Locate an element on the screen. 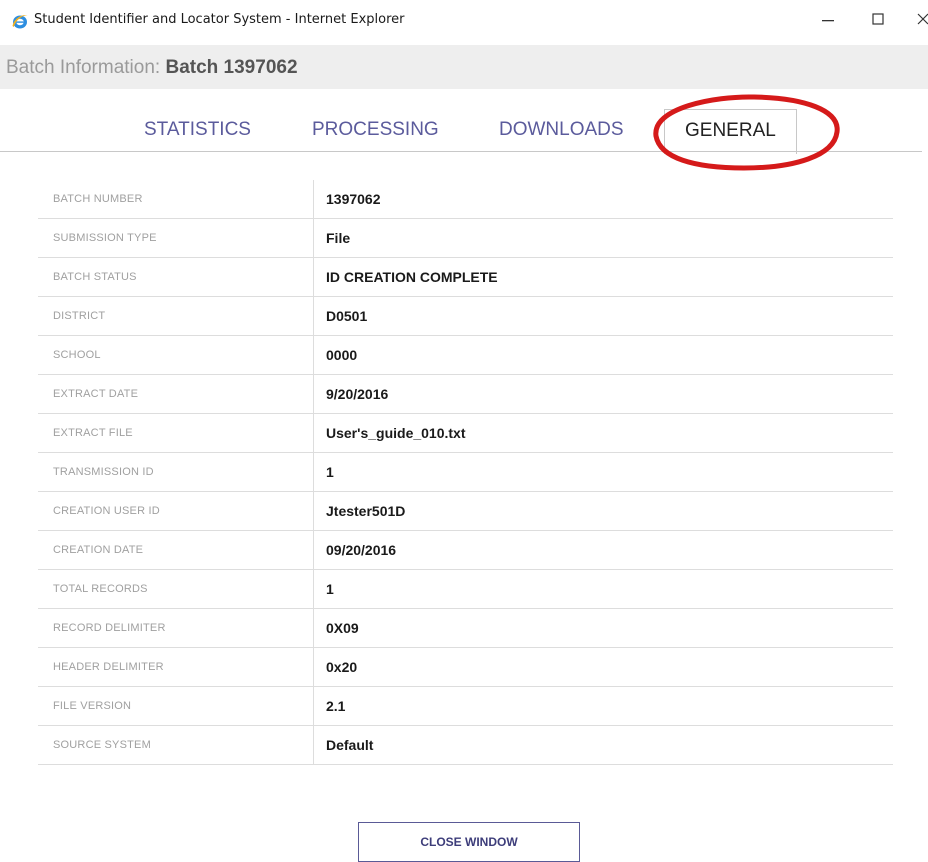  row-value: Jtester501D is located at coordinates (603, 511).